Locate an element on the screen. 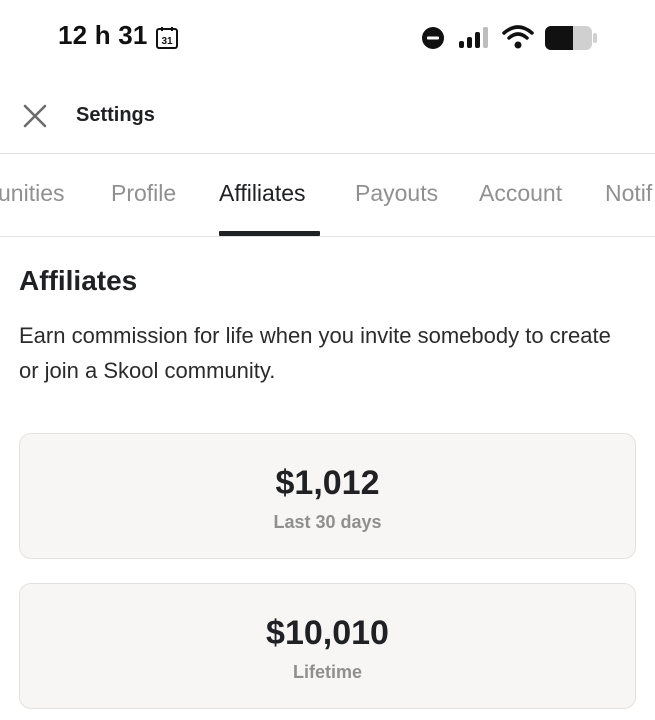 The height and width of the screenshot is (720, 655). battery-icon is located at coordinates (571, 38).